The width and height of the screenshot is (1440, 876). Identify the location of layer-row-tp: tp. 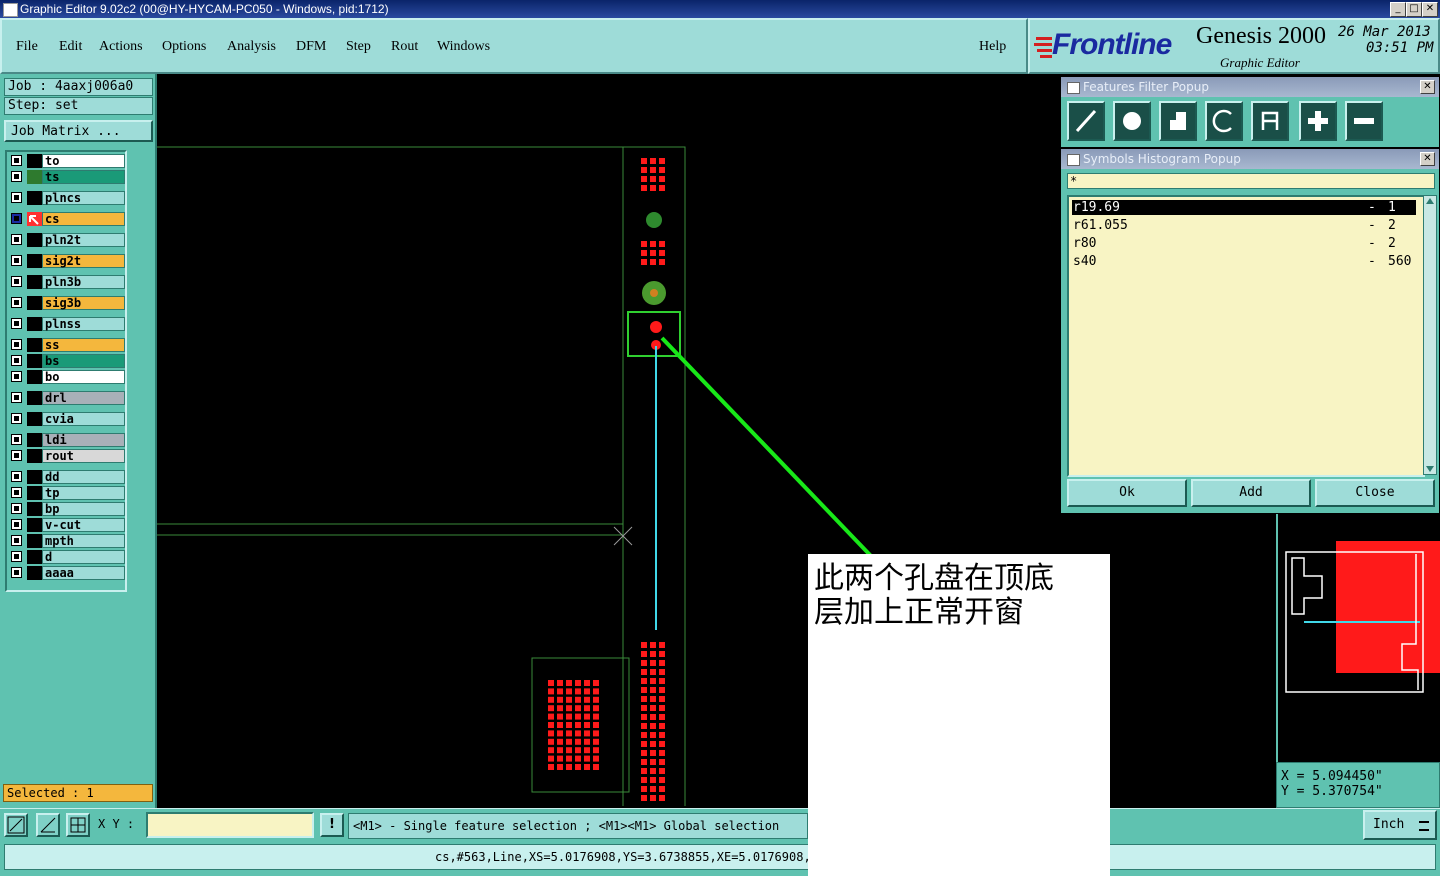
(67, 493).